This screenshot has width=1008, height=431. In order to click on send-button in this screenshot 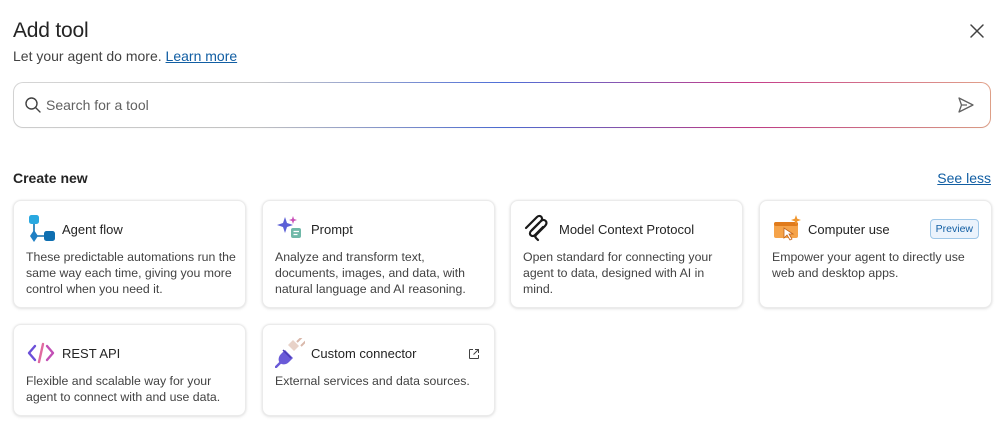, I will do `click(966, 105)`.